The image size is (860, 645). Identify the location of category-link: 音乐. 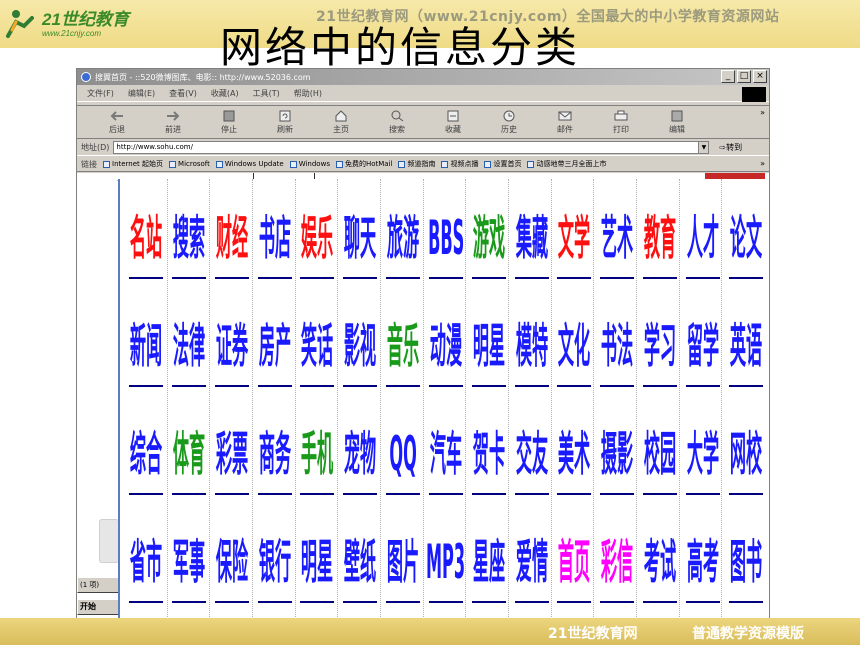
(403, 339).